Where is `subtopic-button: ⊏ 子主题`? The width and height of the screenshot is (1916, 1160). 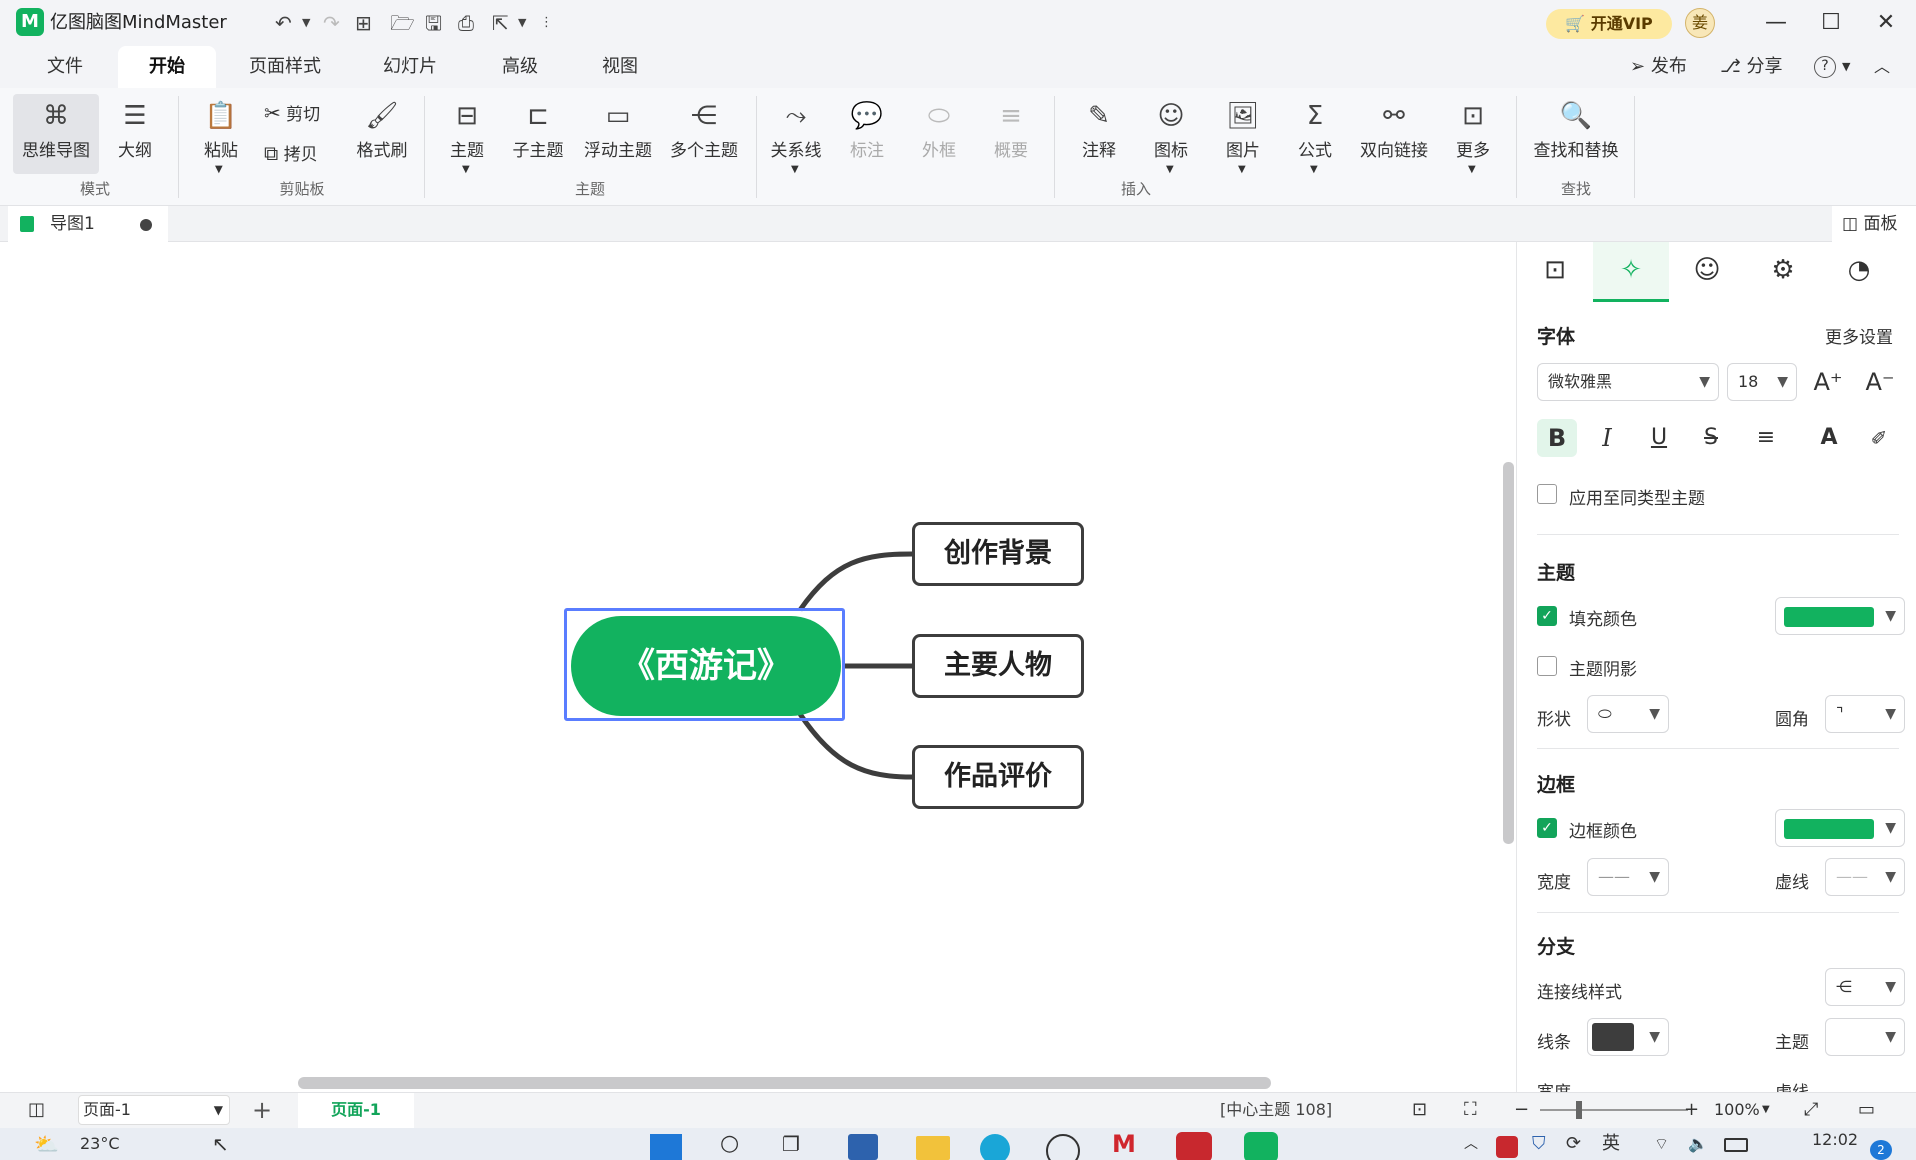
subtopic-button: ⊏ 子主题 is located at coordinates (538, 128).